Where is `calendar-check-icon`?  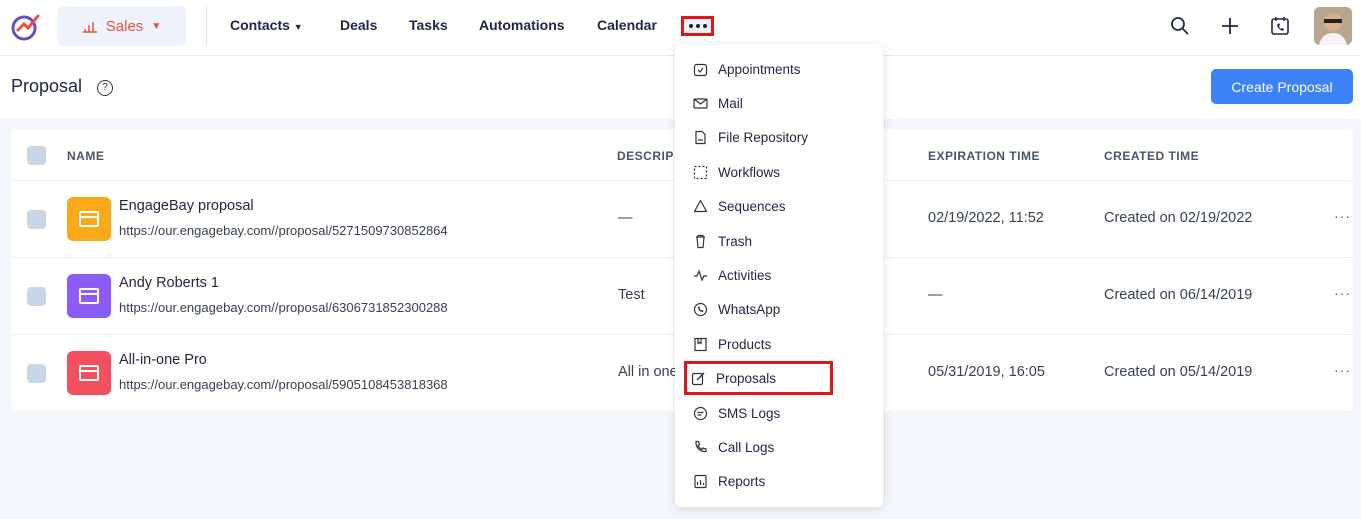
calendar-check-icon is located at coordinates (700, 69).